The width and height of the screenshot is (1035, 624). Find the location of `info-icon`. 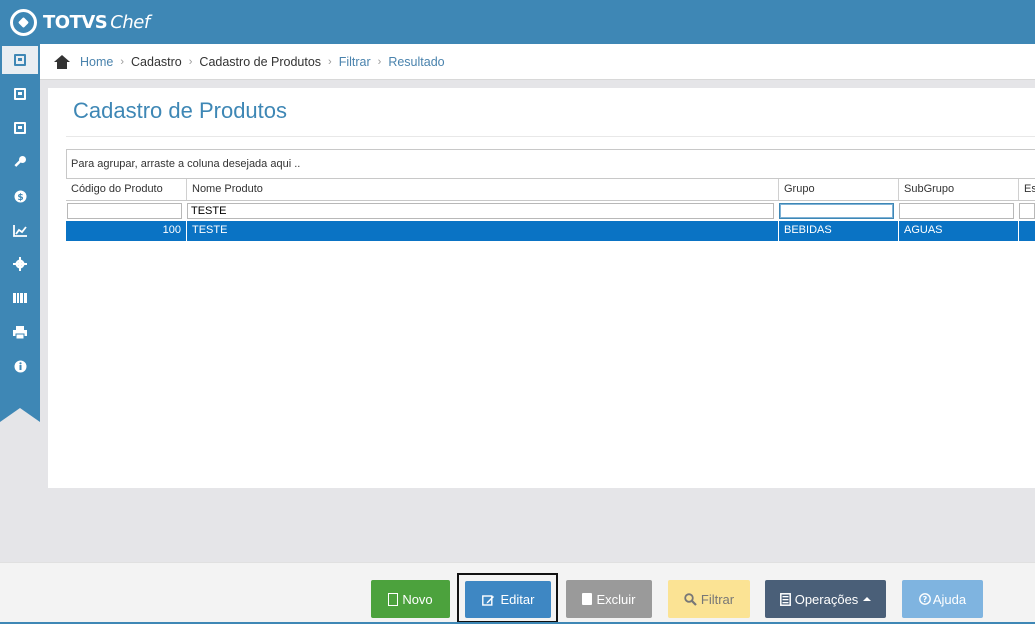

info-icon is located at coordinates (20, 366).